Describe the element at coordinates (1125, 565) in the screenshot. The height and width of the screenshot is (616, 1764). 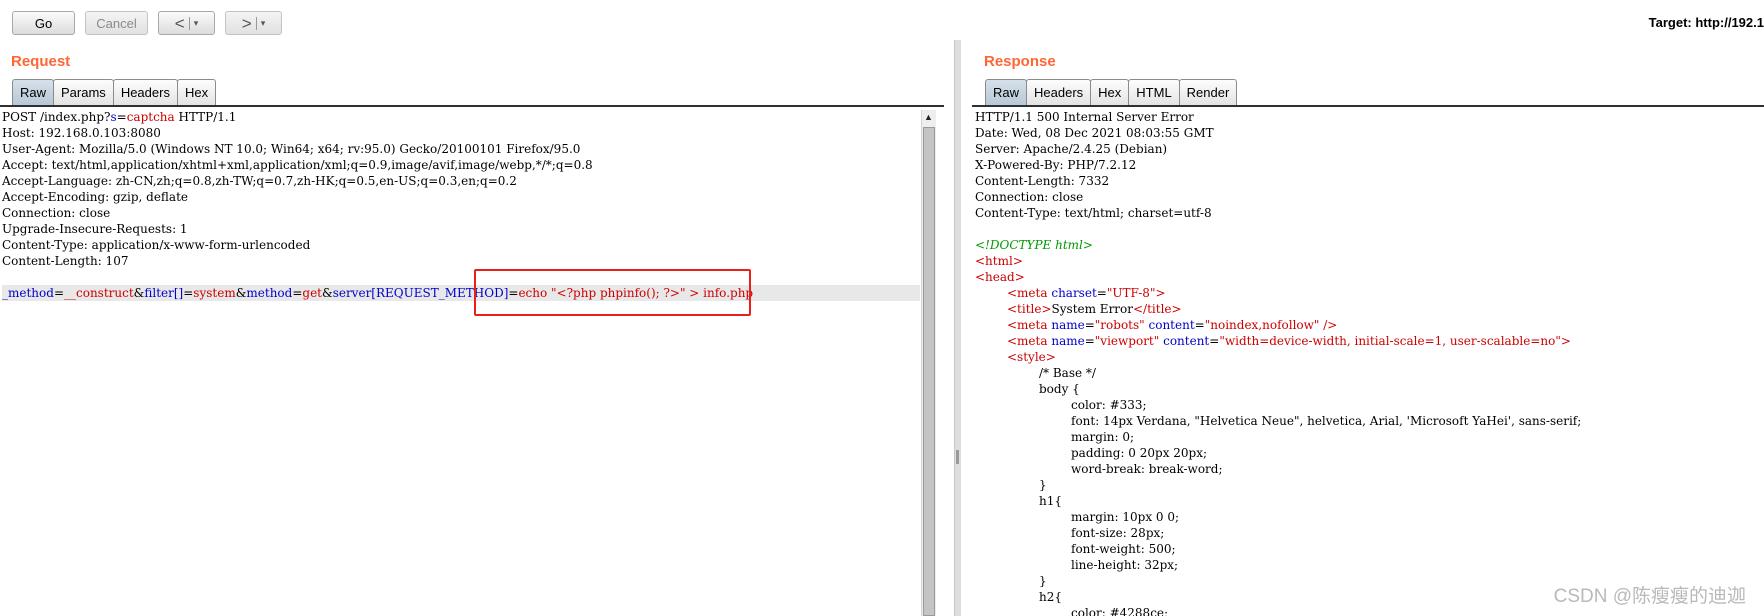
I see `css-line: line-height: 32px;` at that location.